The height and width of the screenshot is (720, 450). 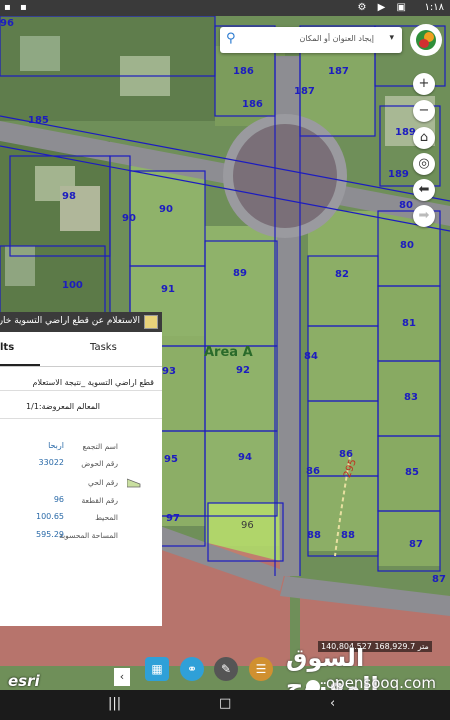 What do you see at coordinates (168, 289) in the screenshot?
I see `parcel-label: 91` at bounding box center [168, 289].